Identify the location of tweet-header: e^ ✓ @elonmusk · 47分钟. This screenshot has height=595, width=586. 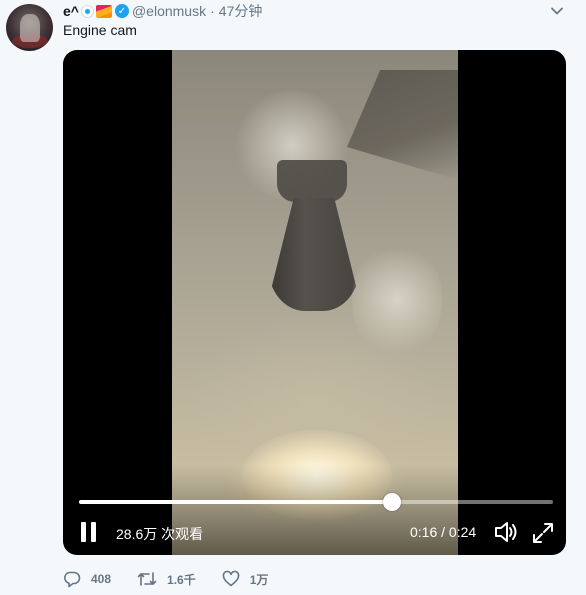
(162, 11).